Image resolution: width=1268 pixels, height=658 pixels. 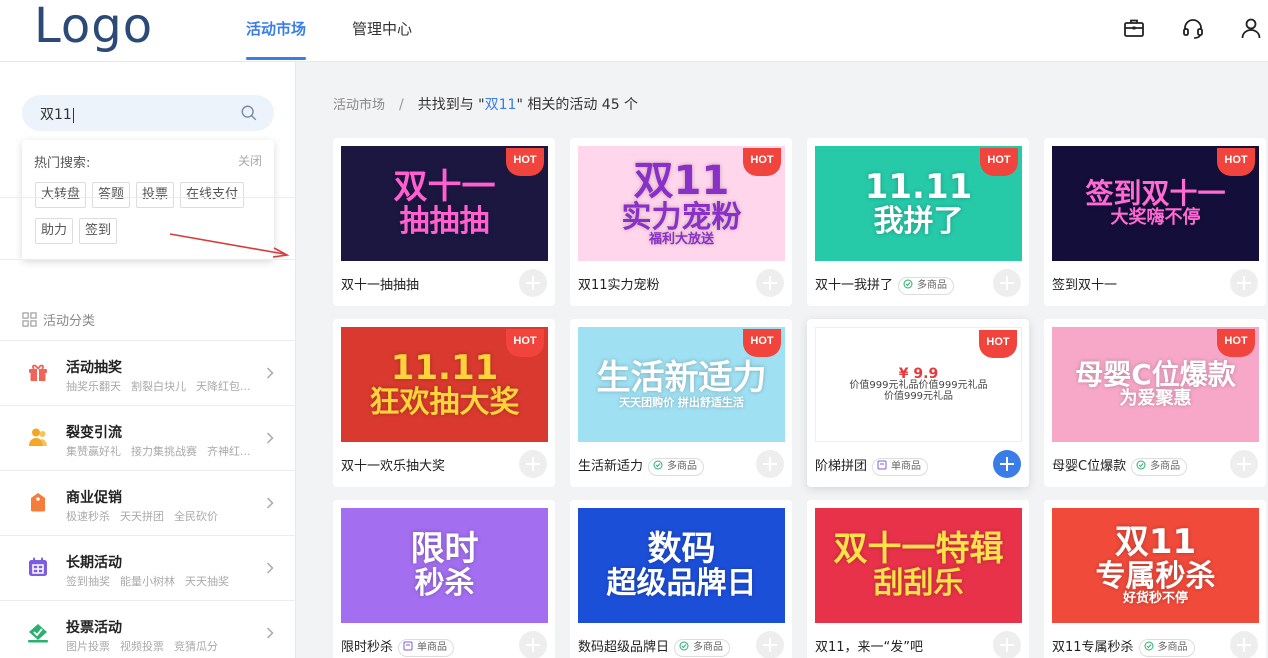 What do you see at coordinates (841, 466) in the screenshot?
I see `activity-title: 阶梯拼团` at bounding box center [841, 466].